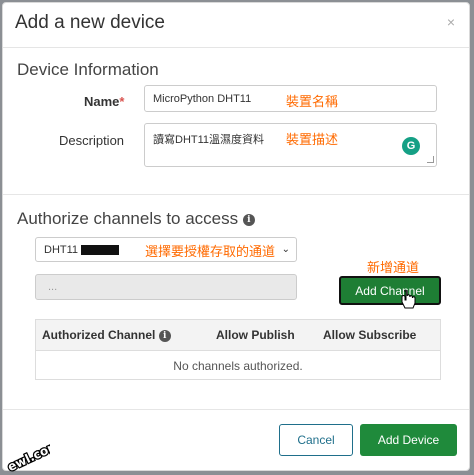  What do you see at coordinates (100, 249) in the screenshot?
I see `redacted-text` at bounding box center [100, 249].